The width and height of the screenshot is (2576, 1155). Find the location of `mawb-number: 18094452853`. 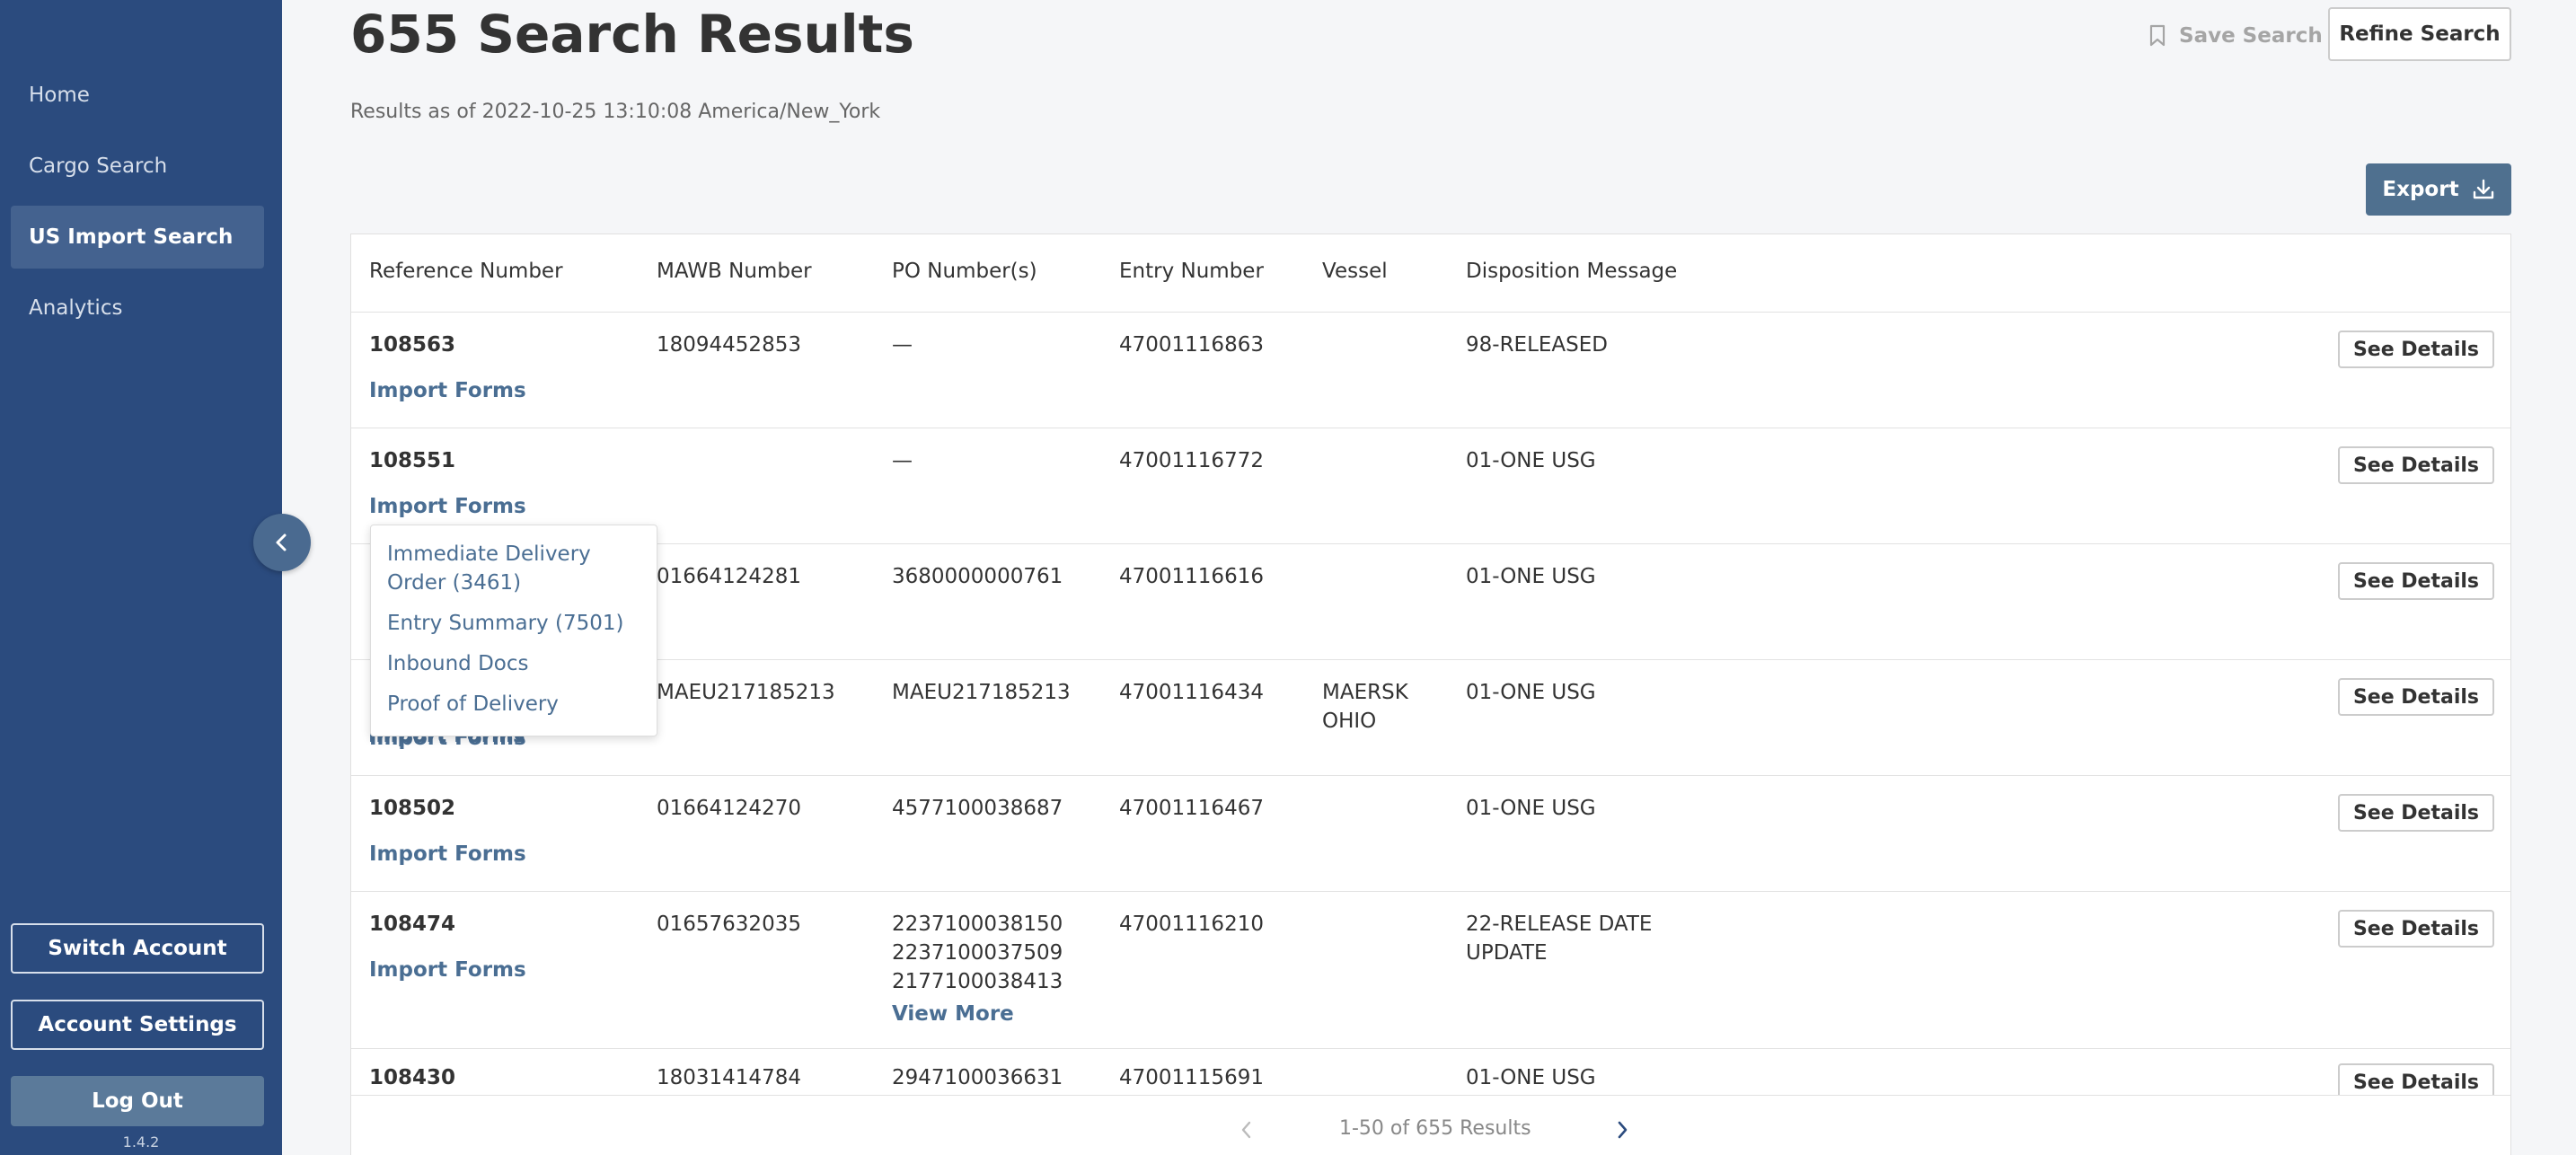

mawb-number: 18094452853 is located at coordinates (729, 345).